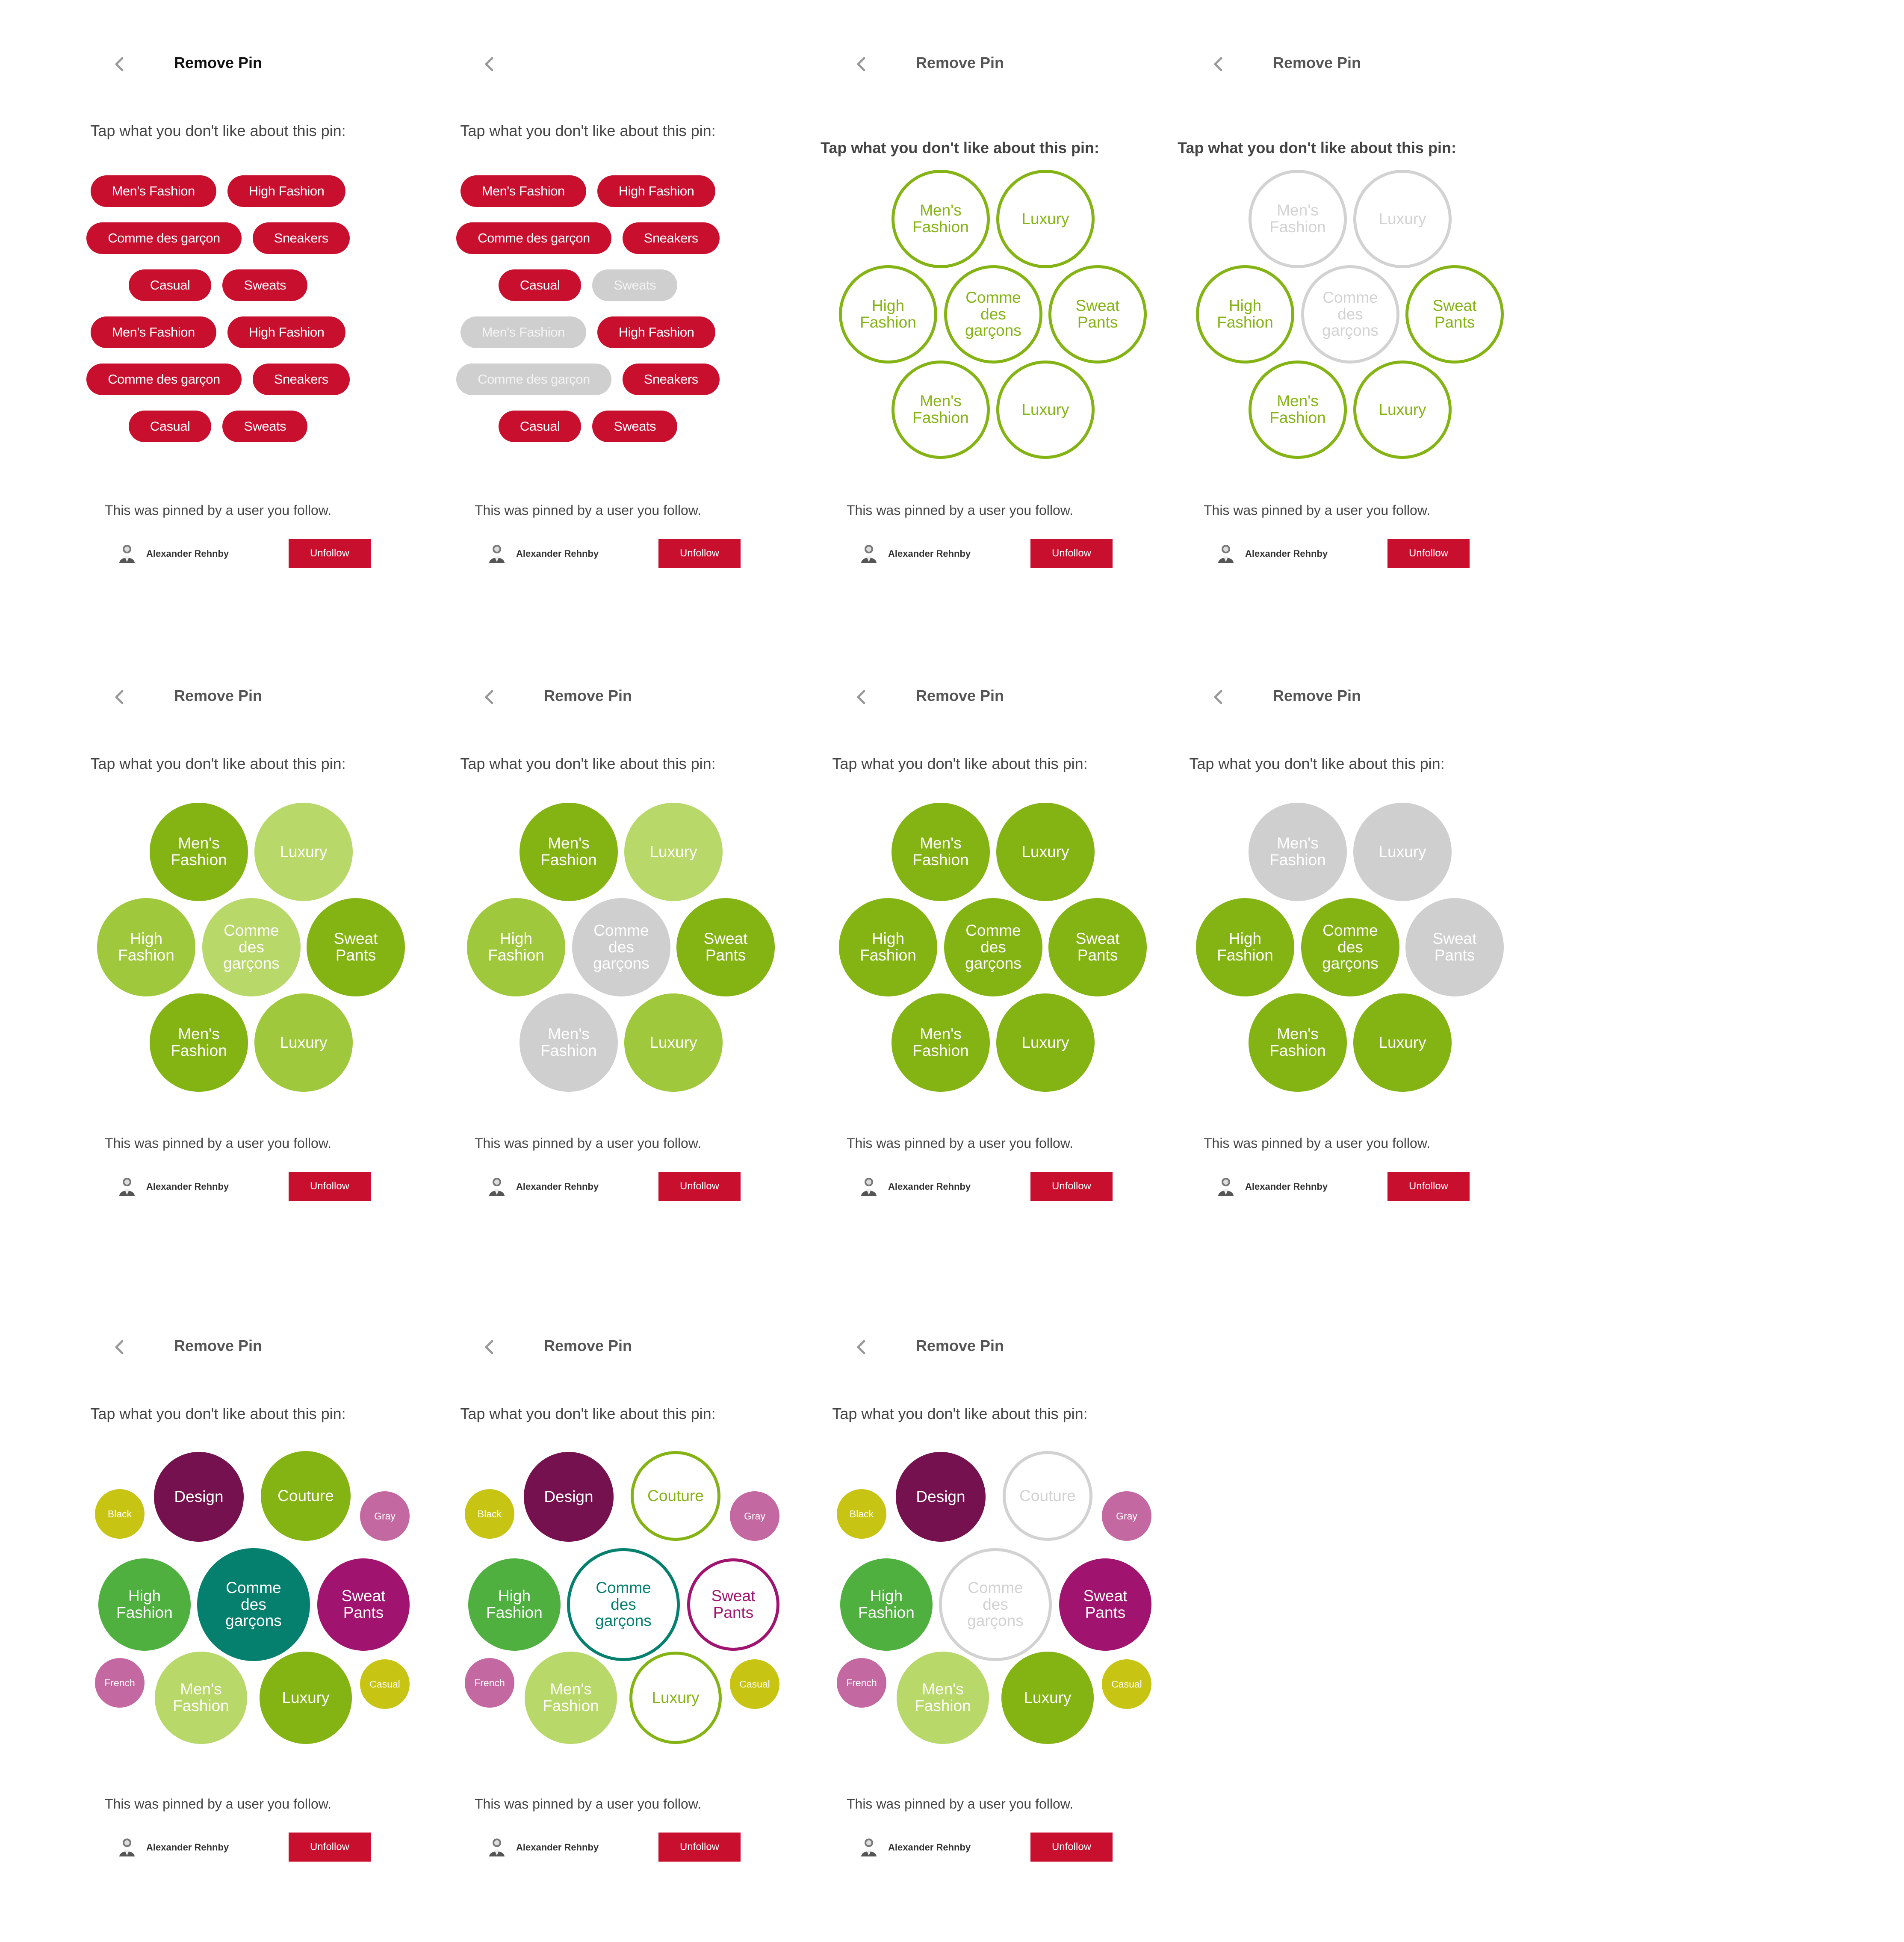 Image resolution: width=1904 pixels, height=1942 pixels. What do you see at coordinates (1126, 1684) in the screenshot?
I see `tag-bubble: Casual` at bounding box center [1126, 1684].